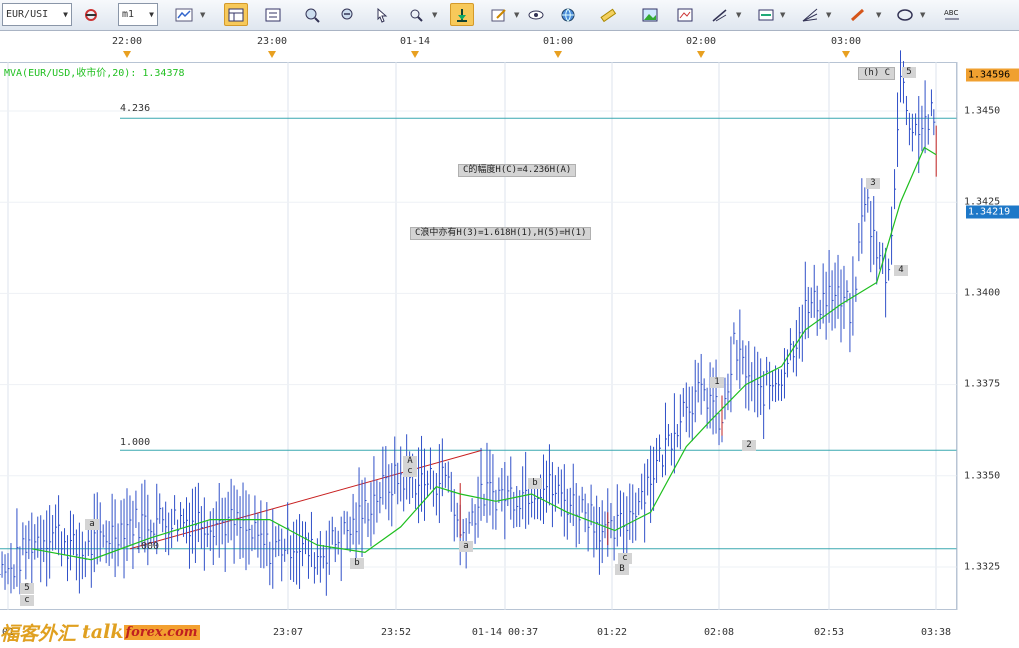  I want to click on watermark-cn: 福客外汇, so click(38, 633).